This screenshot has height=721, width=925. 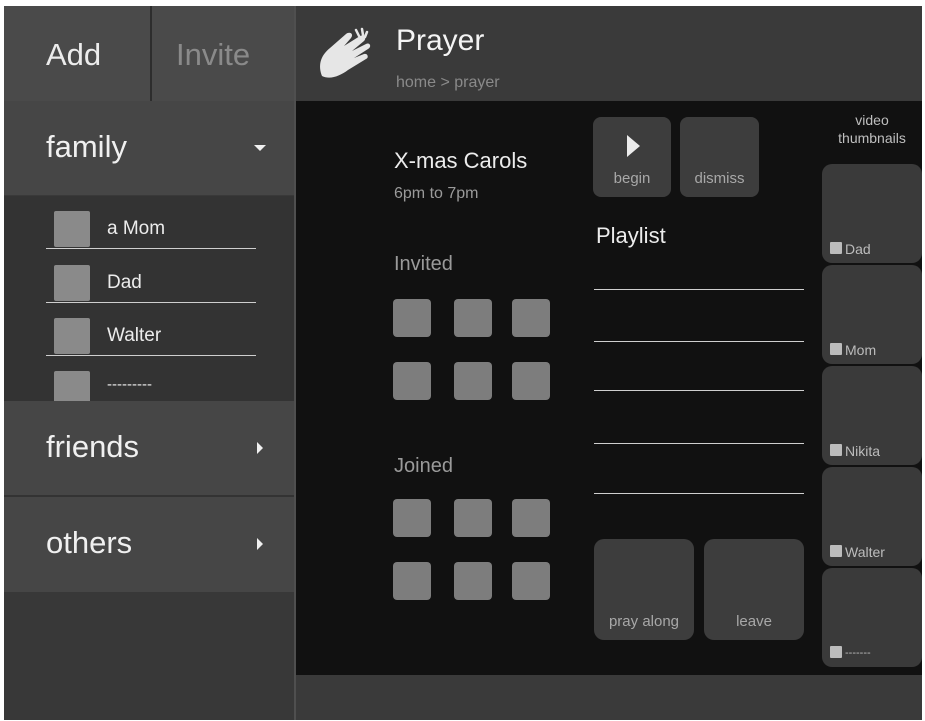 What do you see at coordinates (872, 415) in the screenshot?
I see `video-thumbnail: Nikita` at bounding box center [872, 415].